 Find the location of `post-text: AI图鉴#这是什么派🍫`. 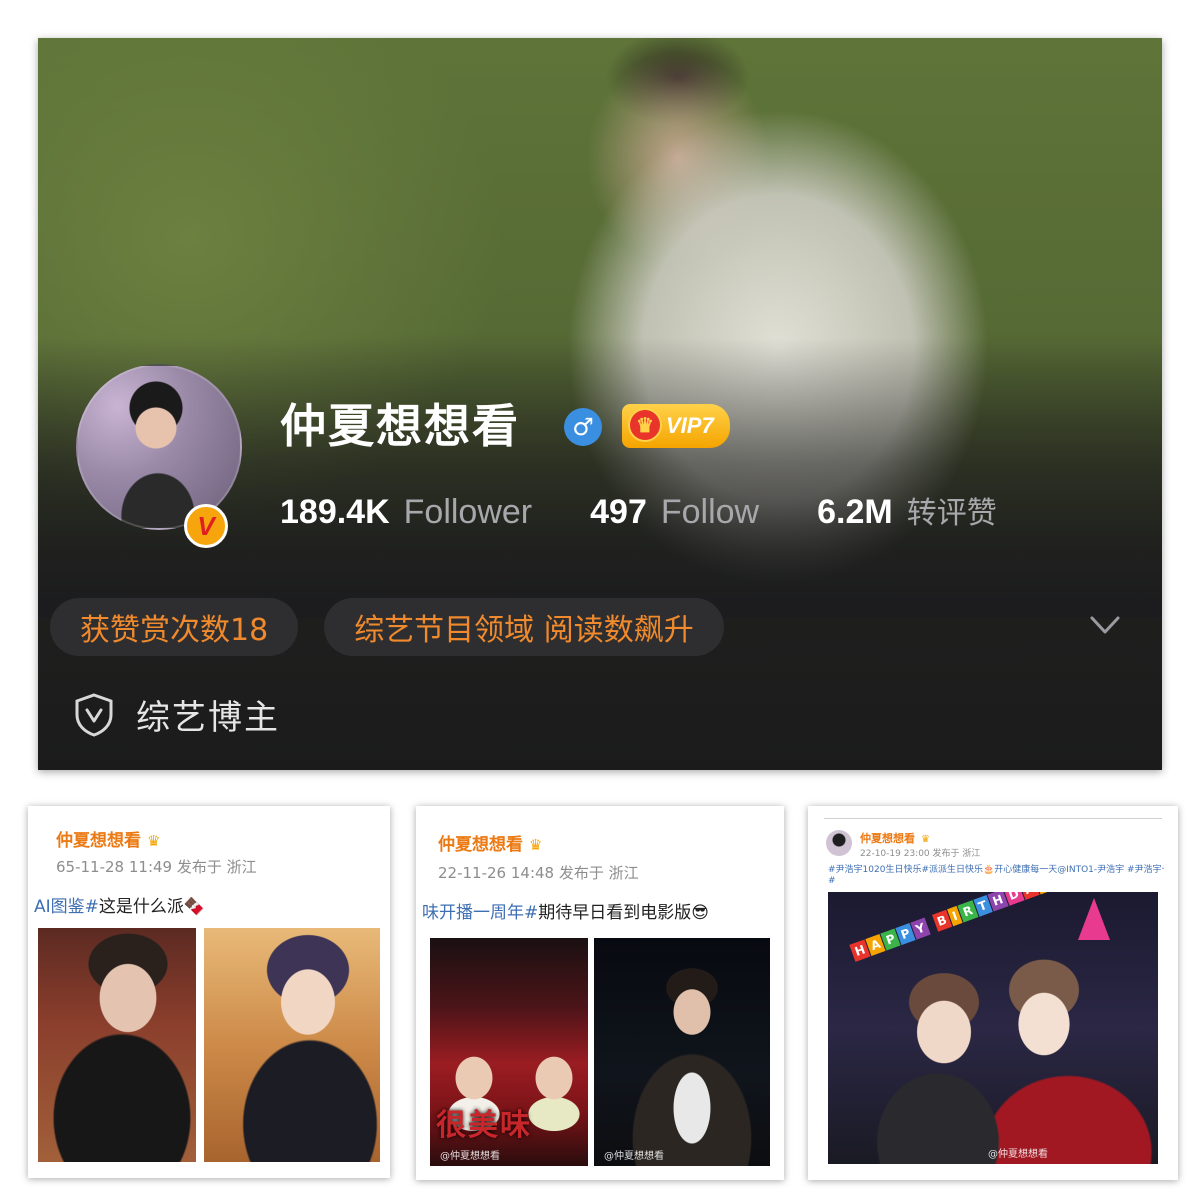

post-text: AI图鉴#这是什么派🍫 is located at coordinates (119, 904).